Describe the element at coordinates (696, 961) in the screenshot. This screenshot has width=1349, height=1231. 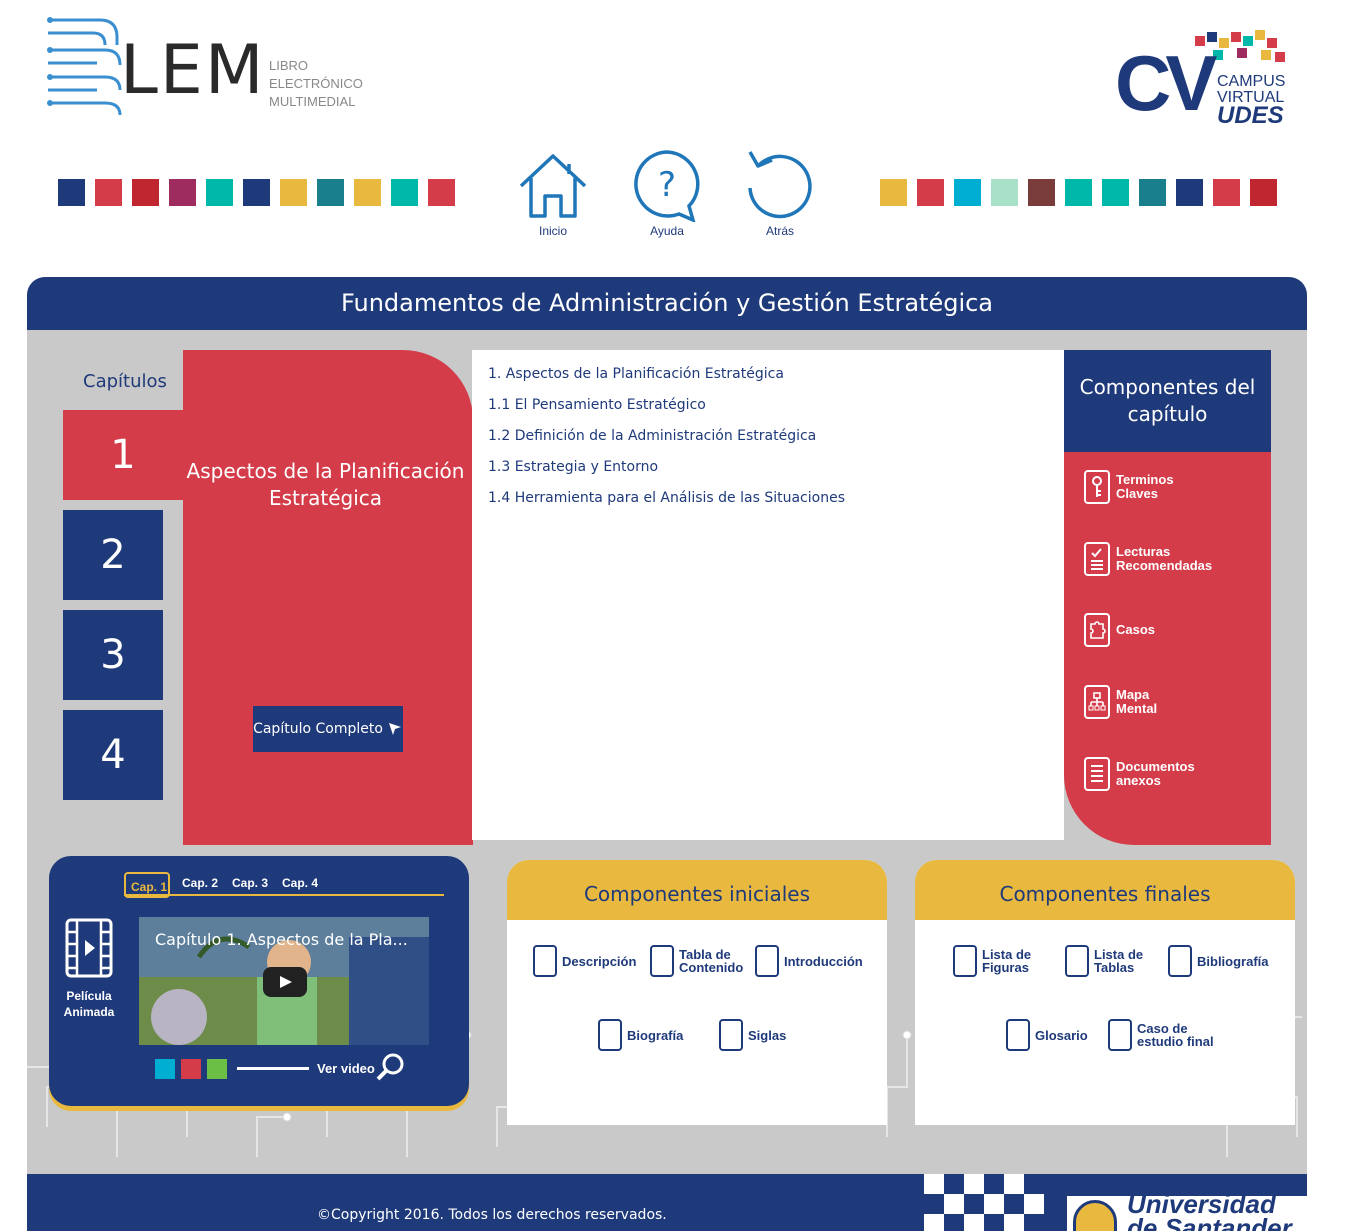
I see `table-of-contents-button: Tabla de Contenido` at that location.